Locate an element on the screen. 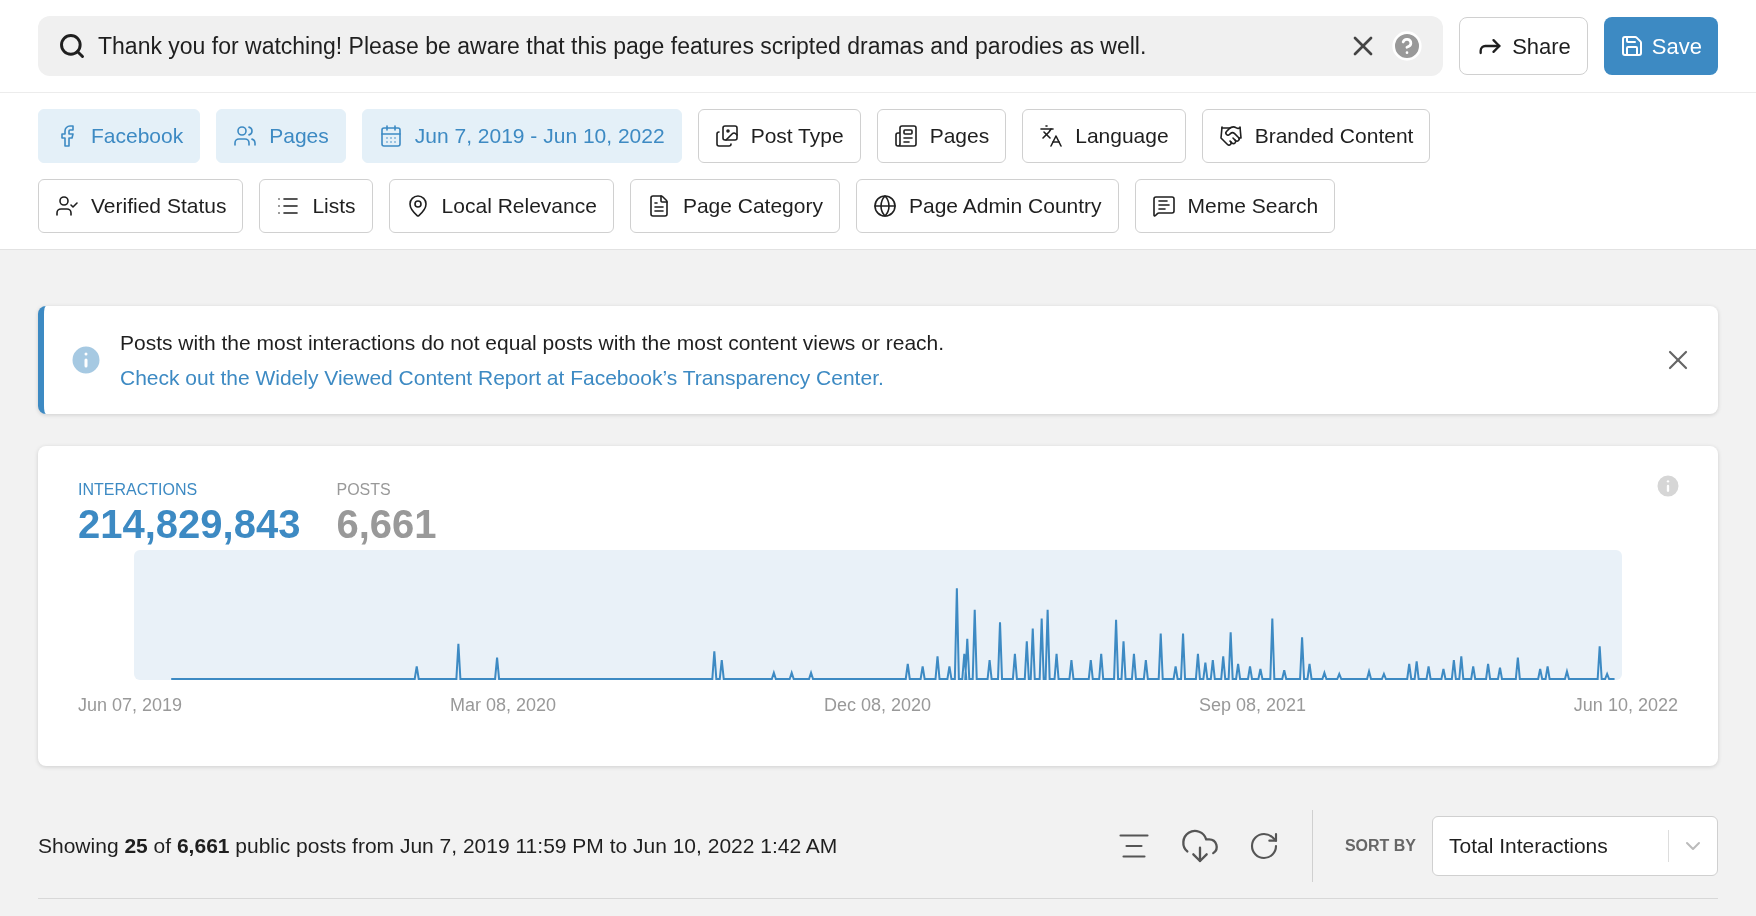  newspaper-icon is located at coordinates (905, 136).